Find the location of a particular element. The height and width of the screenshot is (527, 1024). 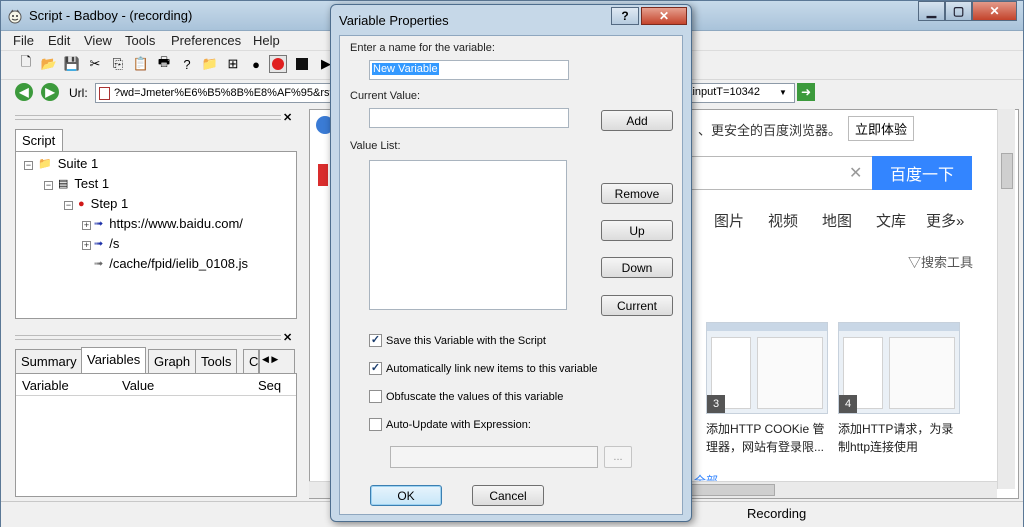

forward-icon: ▶ is located at coordinates (50, 92).